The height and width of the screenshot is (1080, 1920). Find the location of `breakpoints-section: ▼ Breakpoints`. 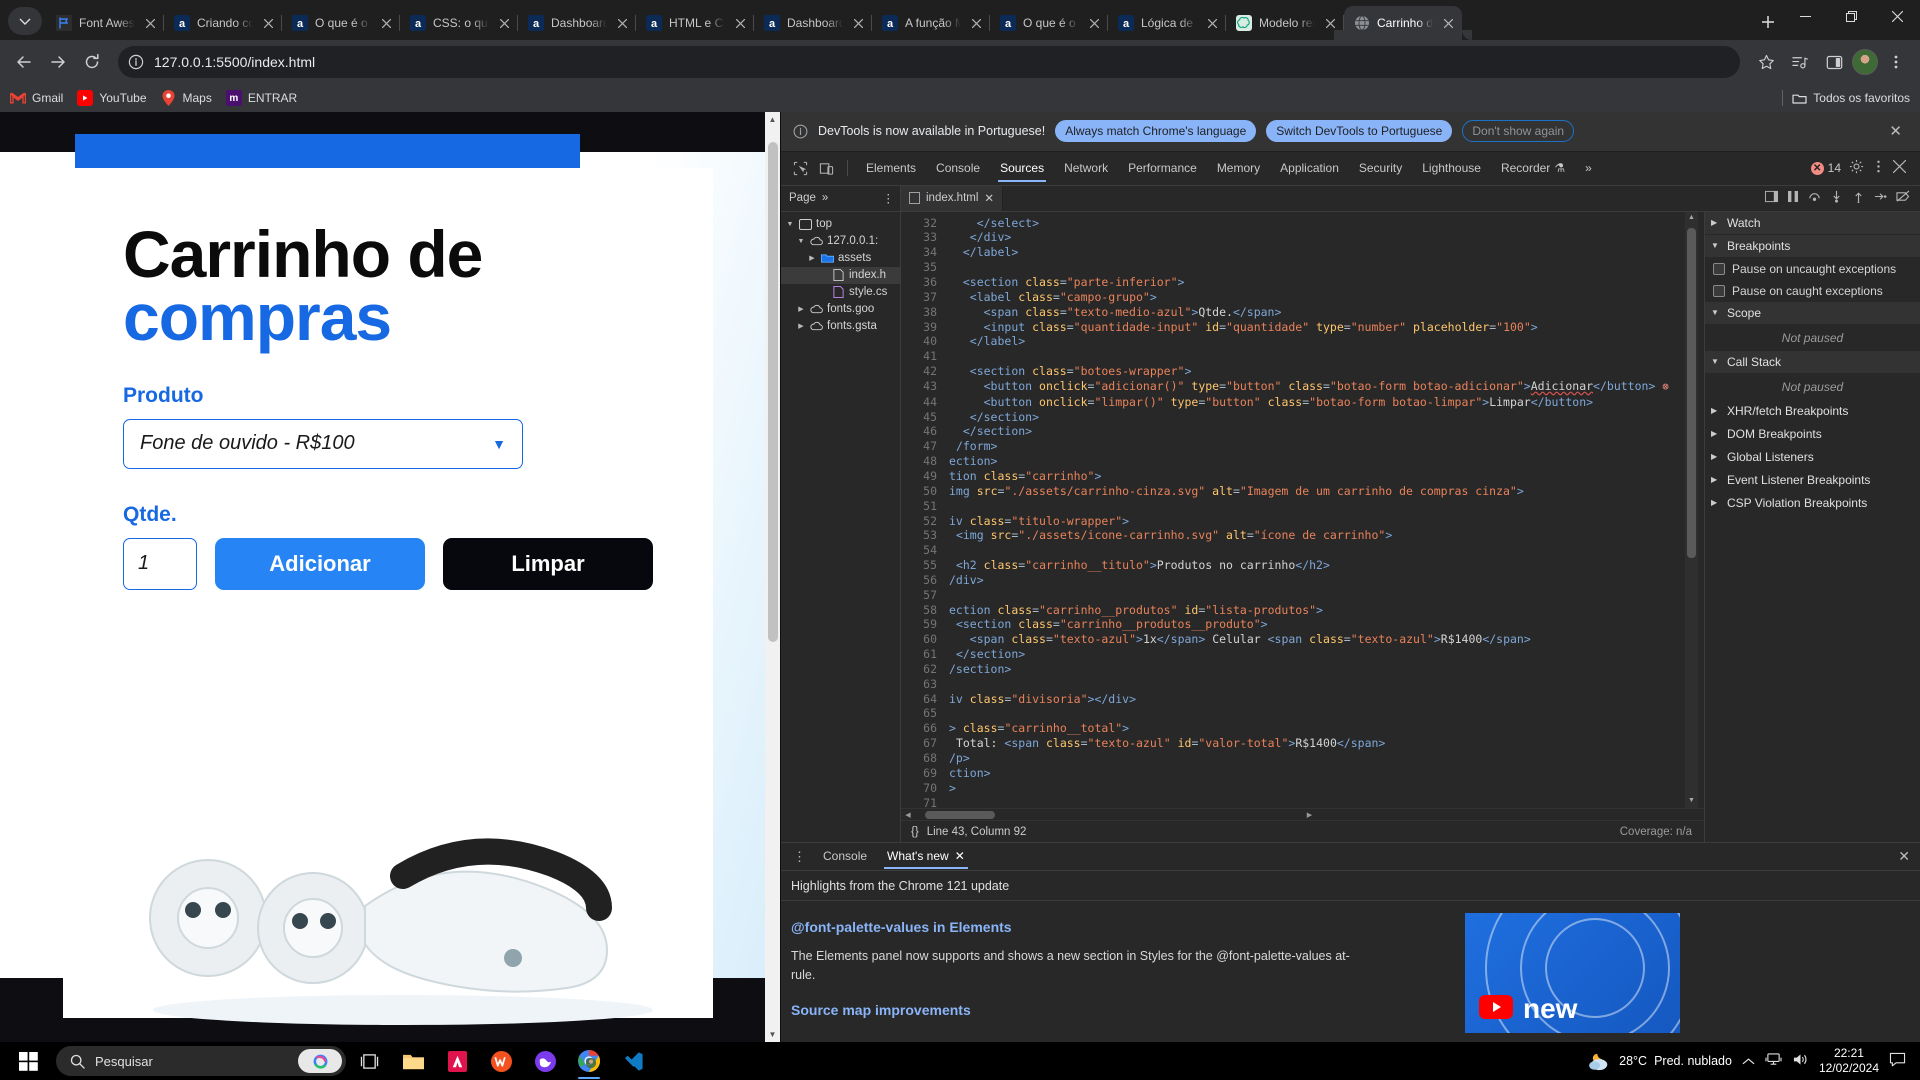

breakpoints-section: ▼ Breakpoints is located at coordinates (1812, 246).